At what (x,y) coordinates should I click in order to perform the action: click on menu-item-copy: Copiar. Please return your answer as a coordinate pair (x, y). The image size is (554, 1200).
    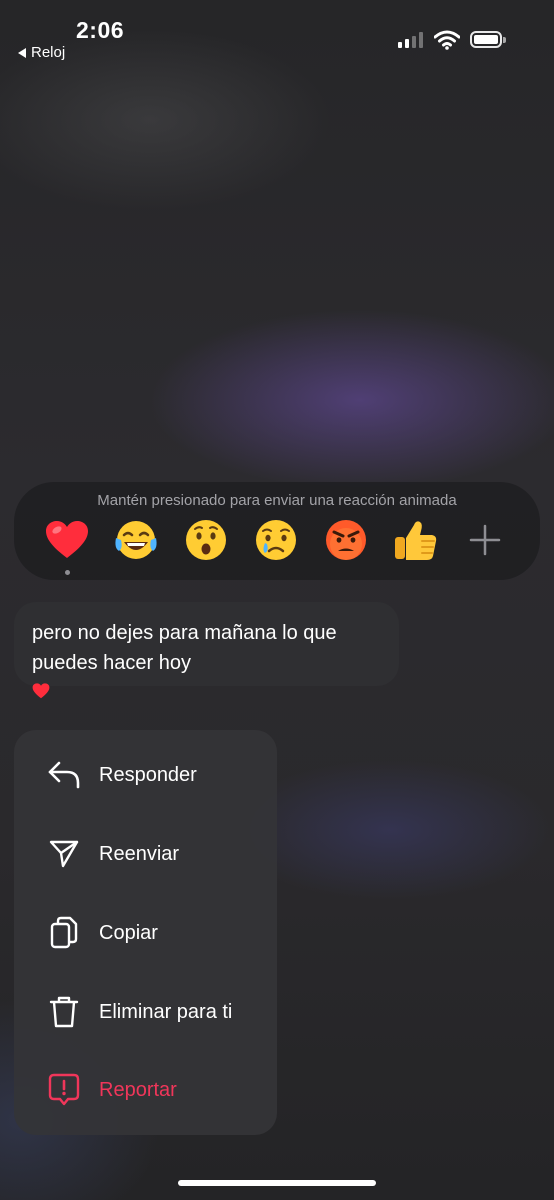
    Looking at the image, I should click on (145, 933).